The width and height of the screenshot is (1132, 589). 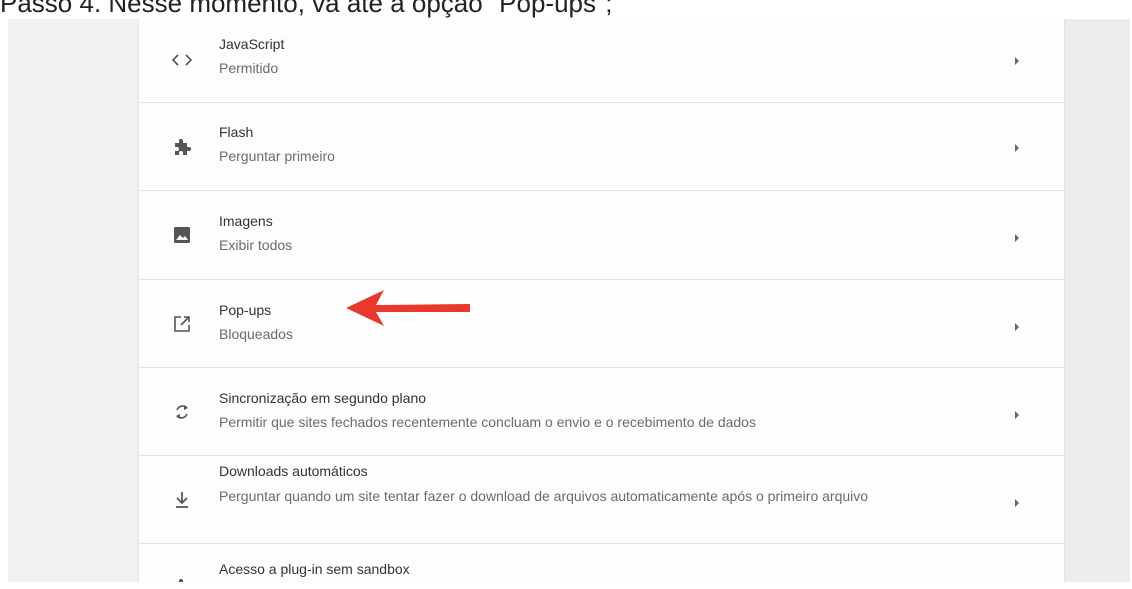 I want to click on puzzle-icon, so click(x=182, y=147).